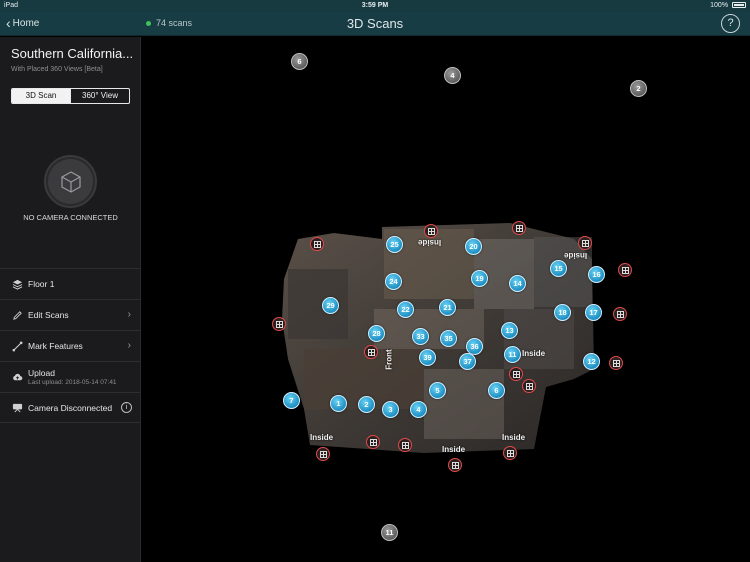  I want to click on menu-item-upload-label: Upload, so click(41, 373).